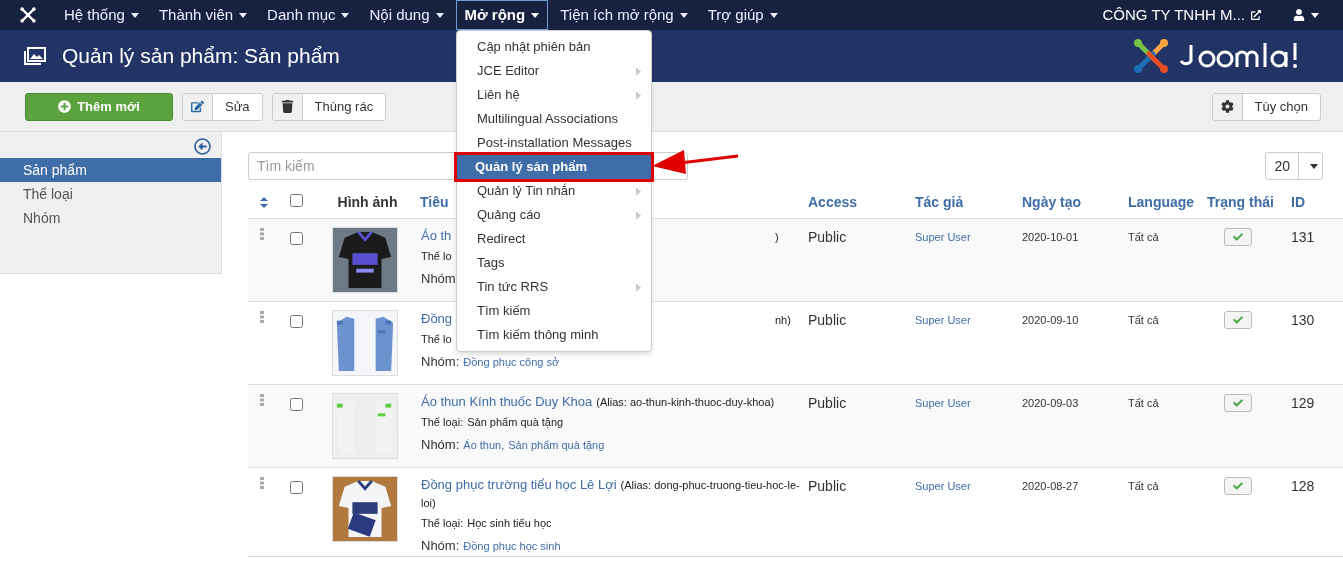 This screenshot has height=566, width=1343. Describe the element at coordinates (511, 362) in the screenshot. I see `group-link: Đồng phục công sở` at that location.